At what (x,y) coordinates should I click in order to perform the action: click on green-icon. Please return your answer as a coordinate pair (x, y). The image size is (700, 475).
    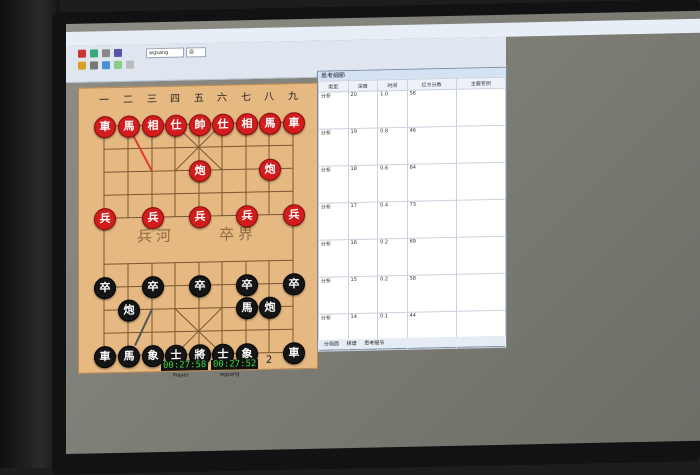
    Looking at the image, I should click on (94, 53).